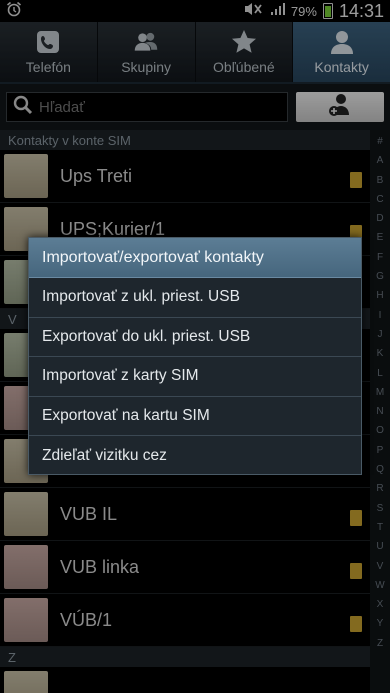 Image resolution: width=390 pixels, height=693 pixels. What do you see at coordinates (195, 258) in the screenshot?
I see `menu-title: Importovať/exportovať kontakty` at bounding box center [195, 258].